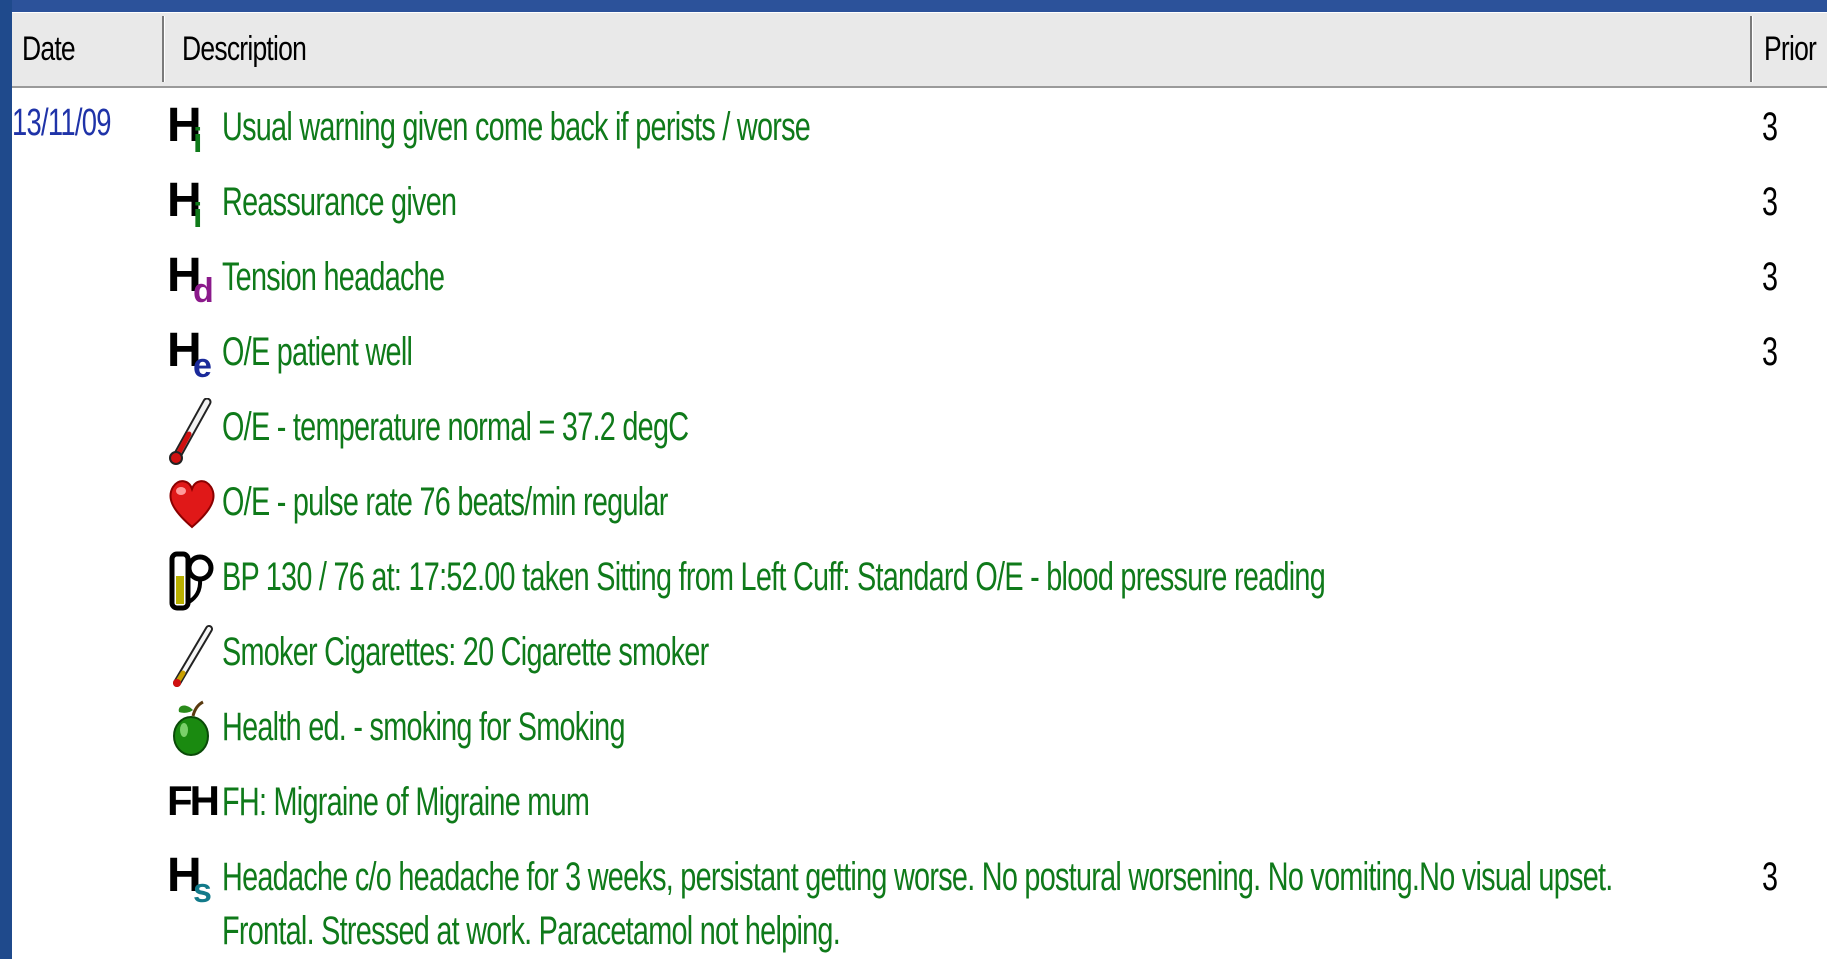 This screenshot has height=959, width=1827. I want to click on heart-icon, so click(194, 510).